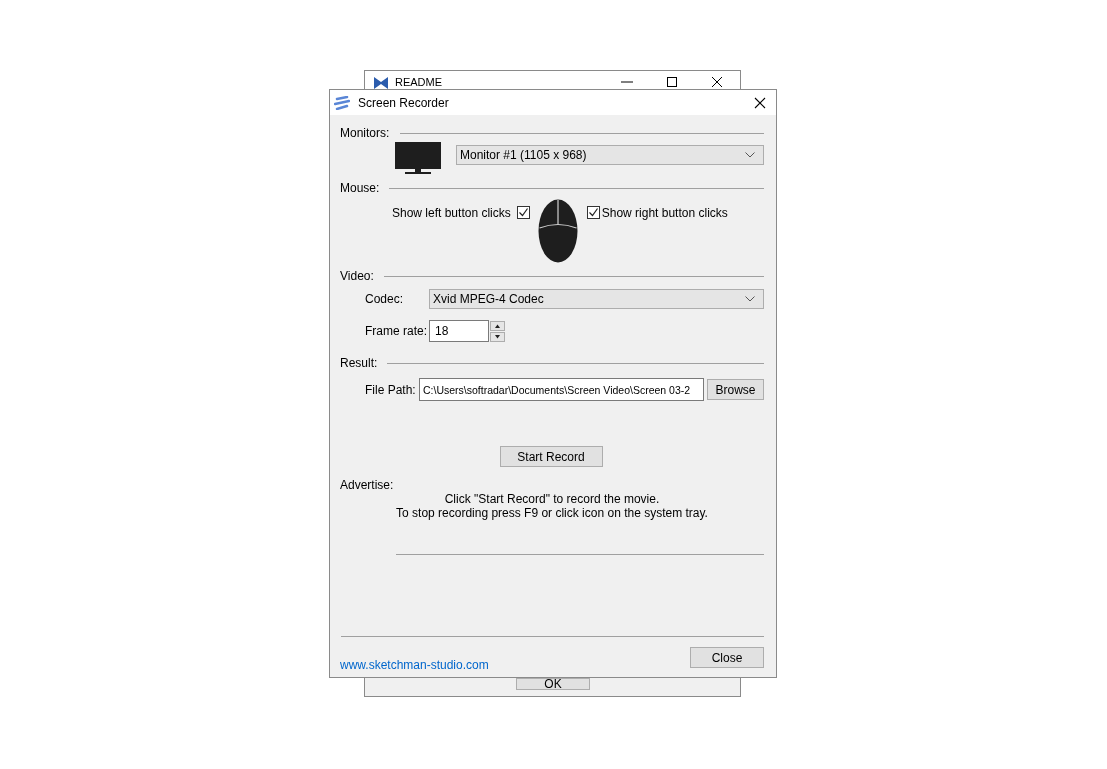 The width and height of the screenshot is (1107, 769). Describe the element at coordinates (553, 684) in the screenshot. I see `ok-button: OK` at that location.